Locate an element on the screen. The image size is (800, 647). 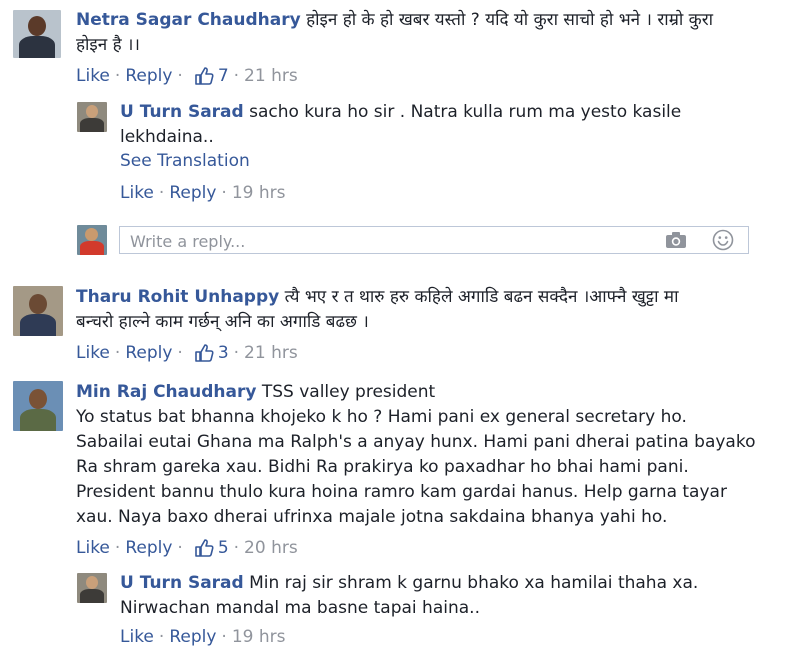
comment-actions: Like · Reply · 7 · 21 hrs is located at coordinates (187, 76).